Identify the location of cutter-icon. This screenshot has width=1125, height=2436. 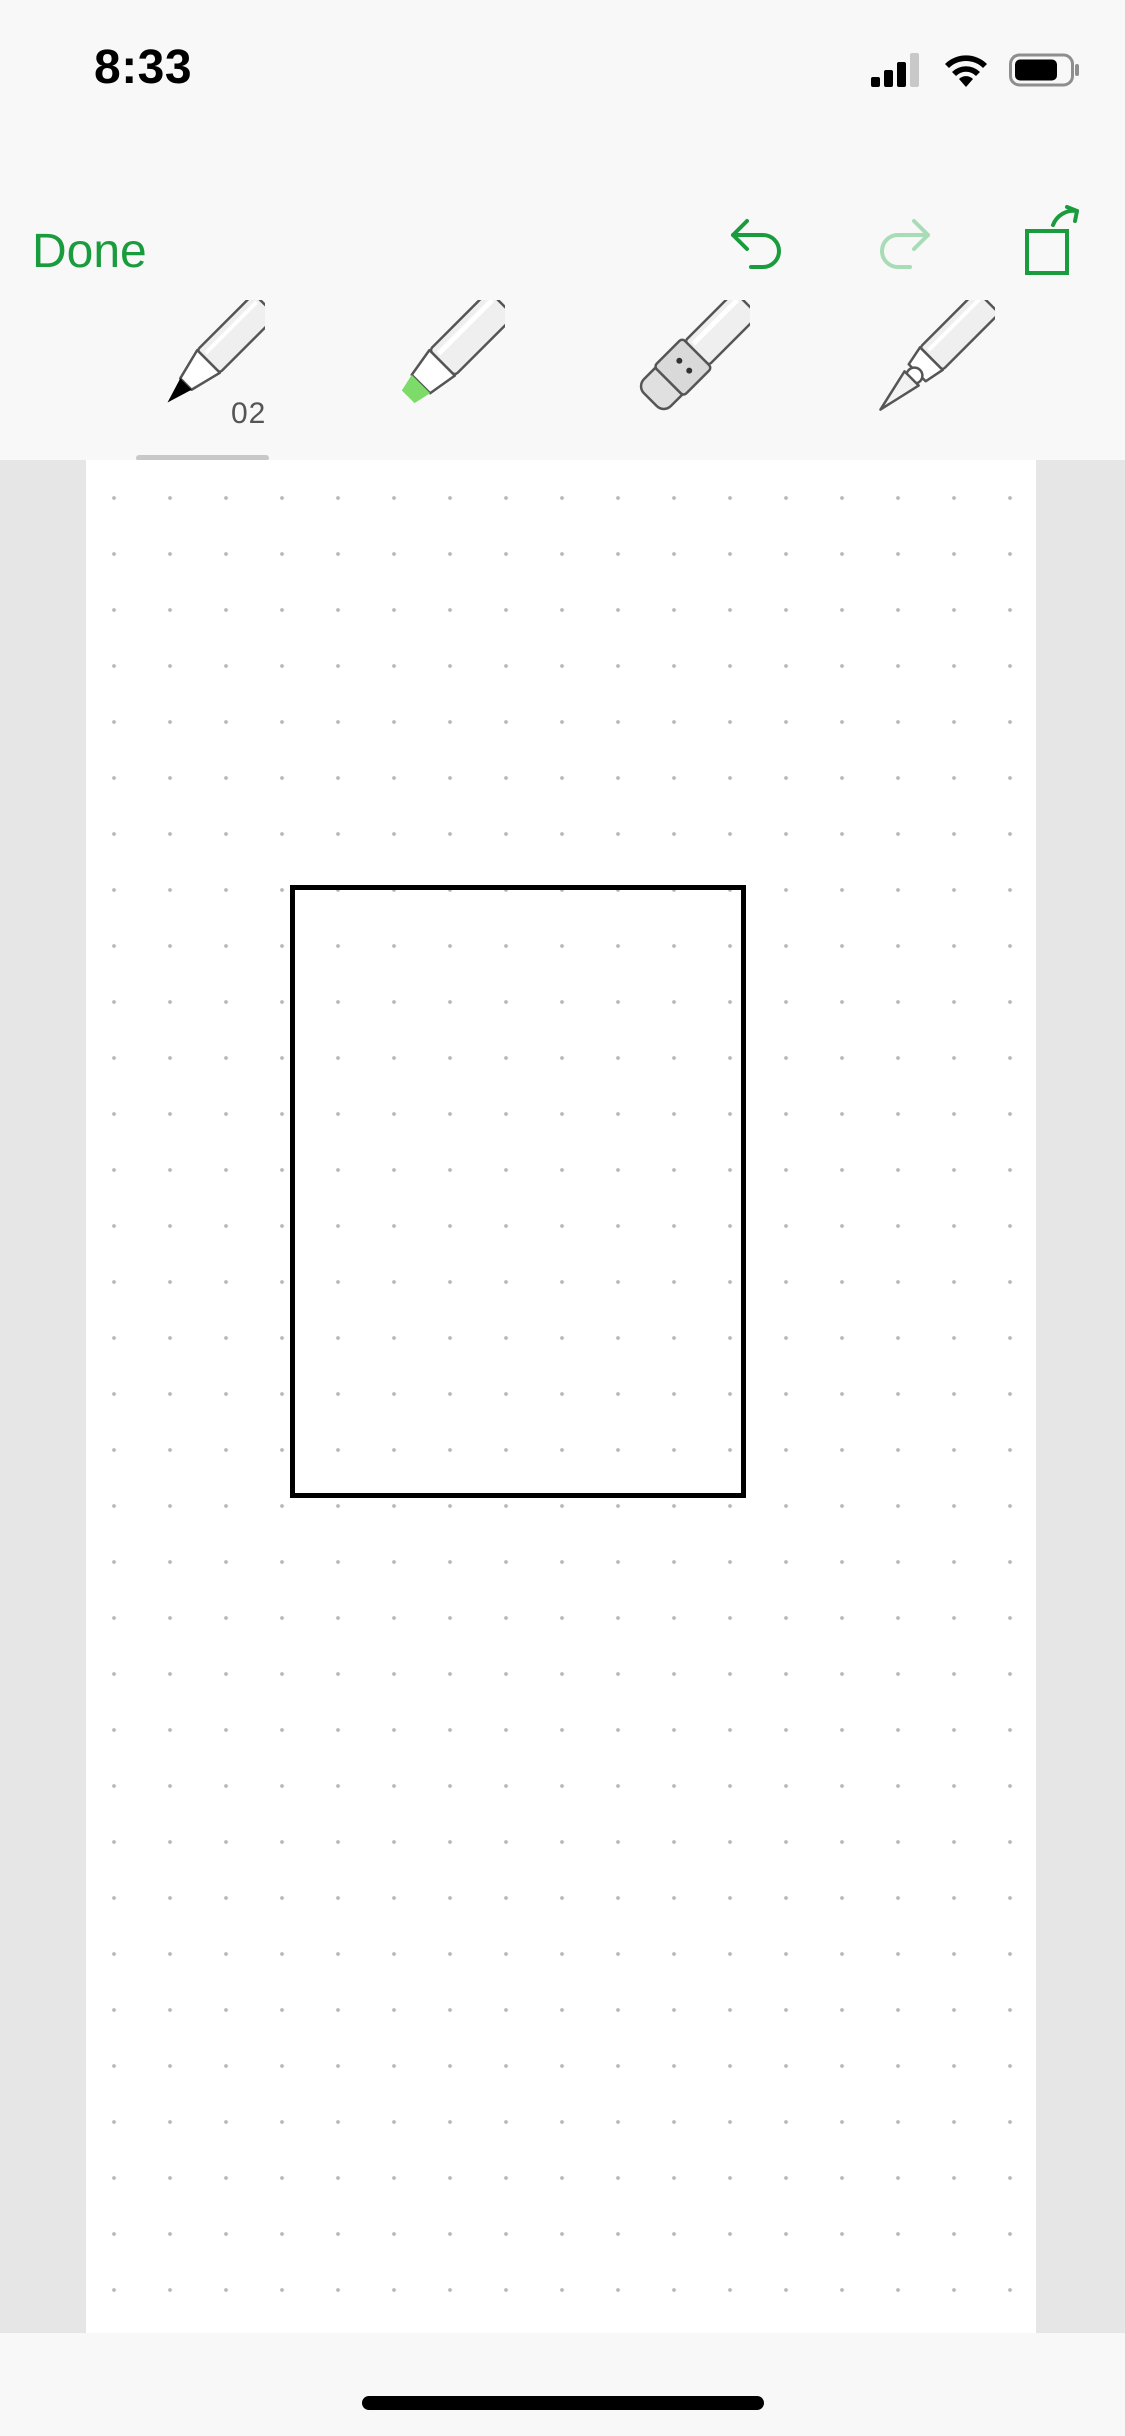
(925, 365).